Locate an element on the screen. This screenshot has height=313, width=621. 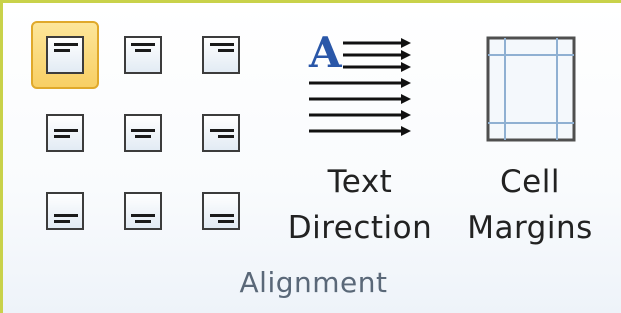
align-bottom-left-button is located at coordinates (65, 211).